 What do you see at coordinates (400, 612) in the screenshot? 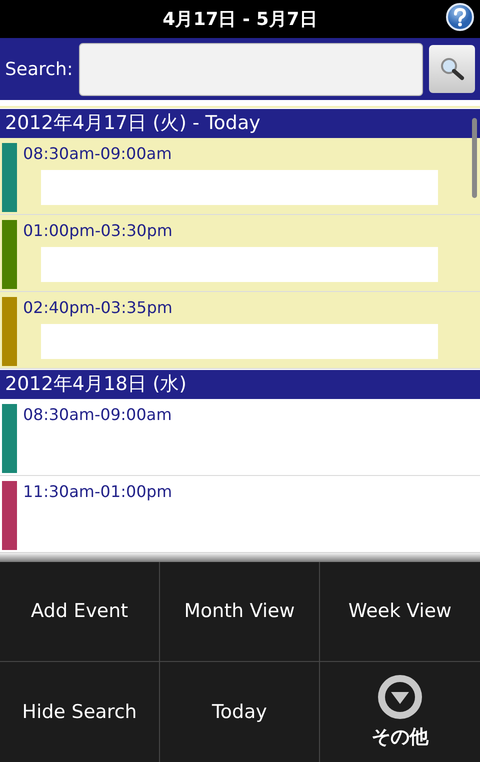
I see `menu-item: Week View` at bounding box center [400, 612].